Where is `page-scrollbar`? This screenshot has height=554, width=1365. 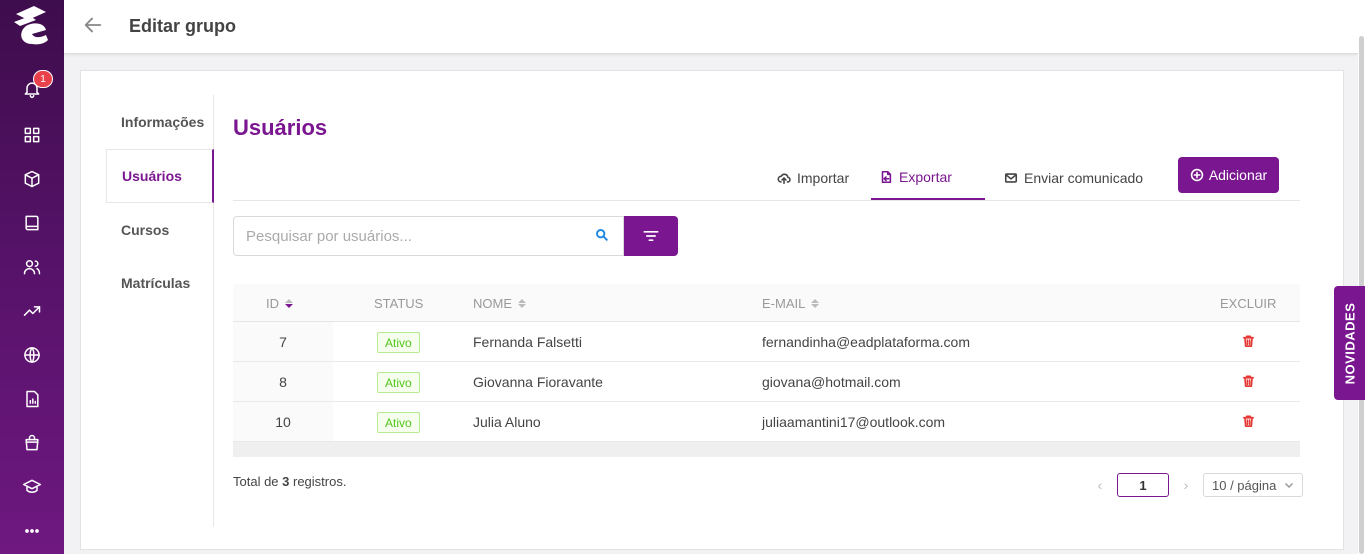
page-scrollbar is located at coordinates (1361, 277).